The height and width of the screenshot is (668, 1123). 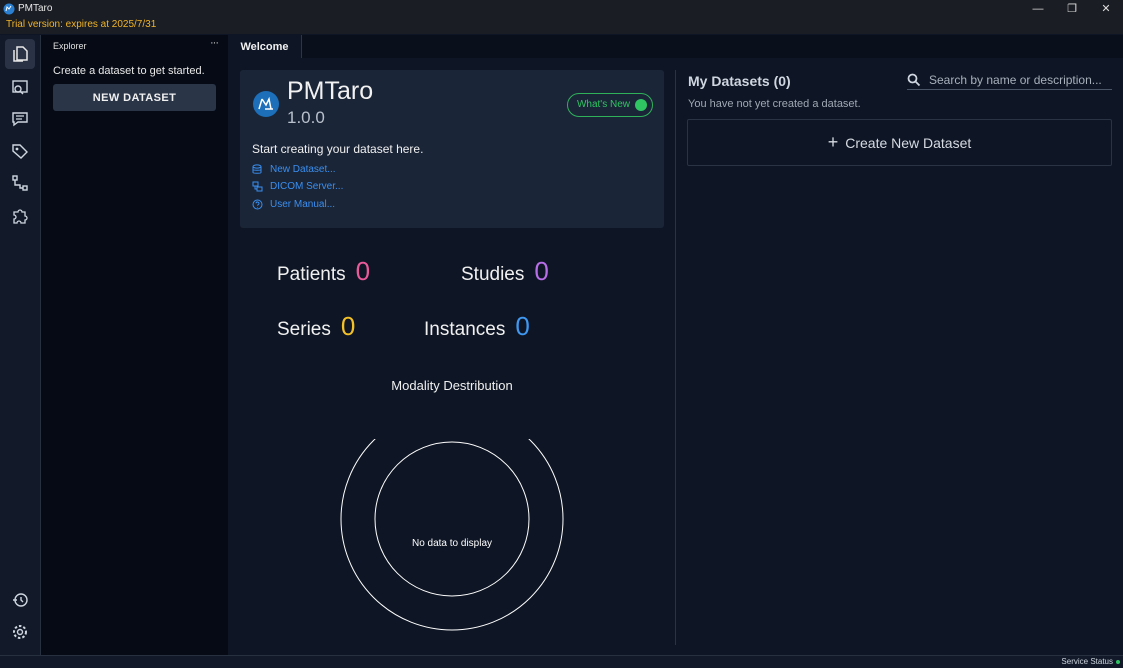 I want to click on pmtaro-logo-icon, so click(x=266, y=104).